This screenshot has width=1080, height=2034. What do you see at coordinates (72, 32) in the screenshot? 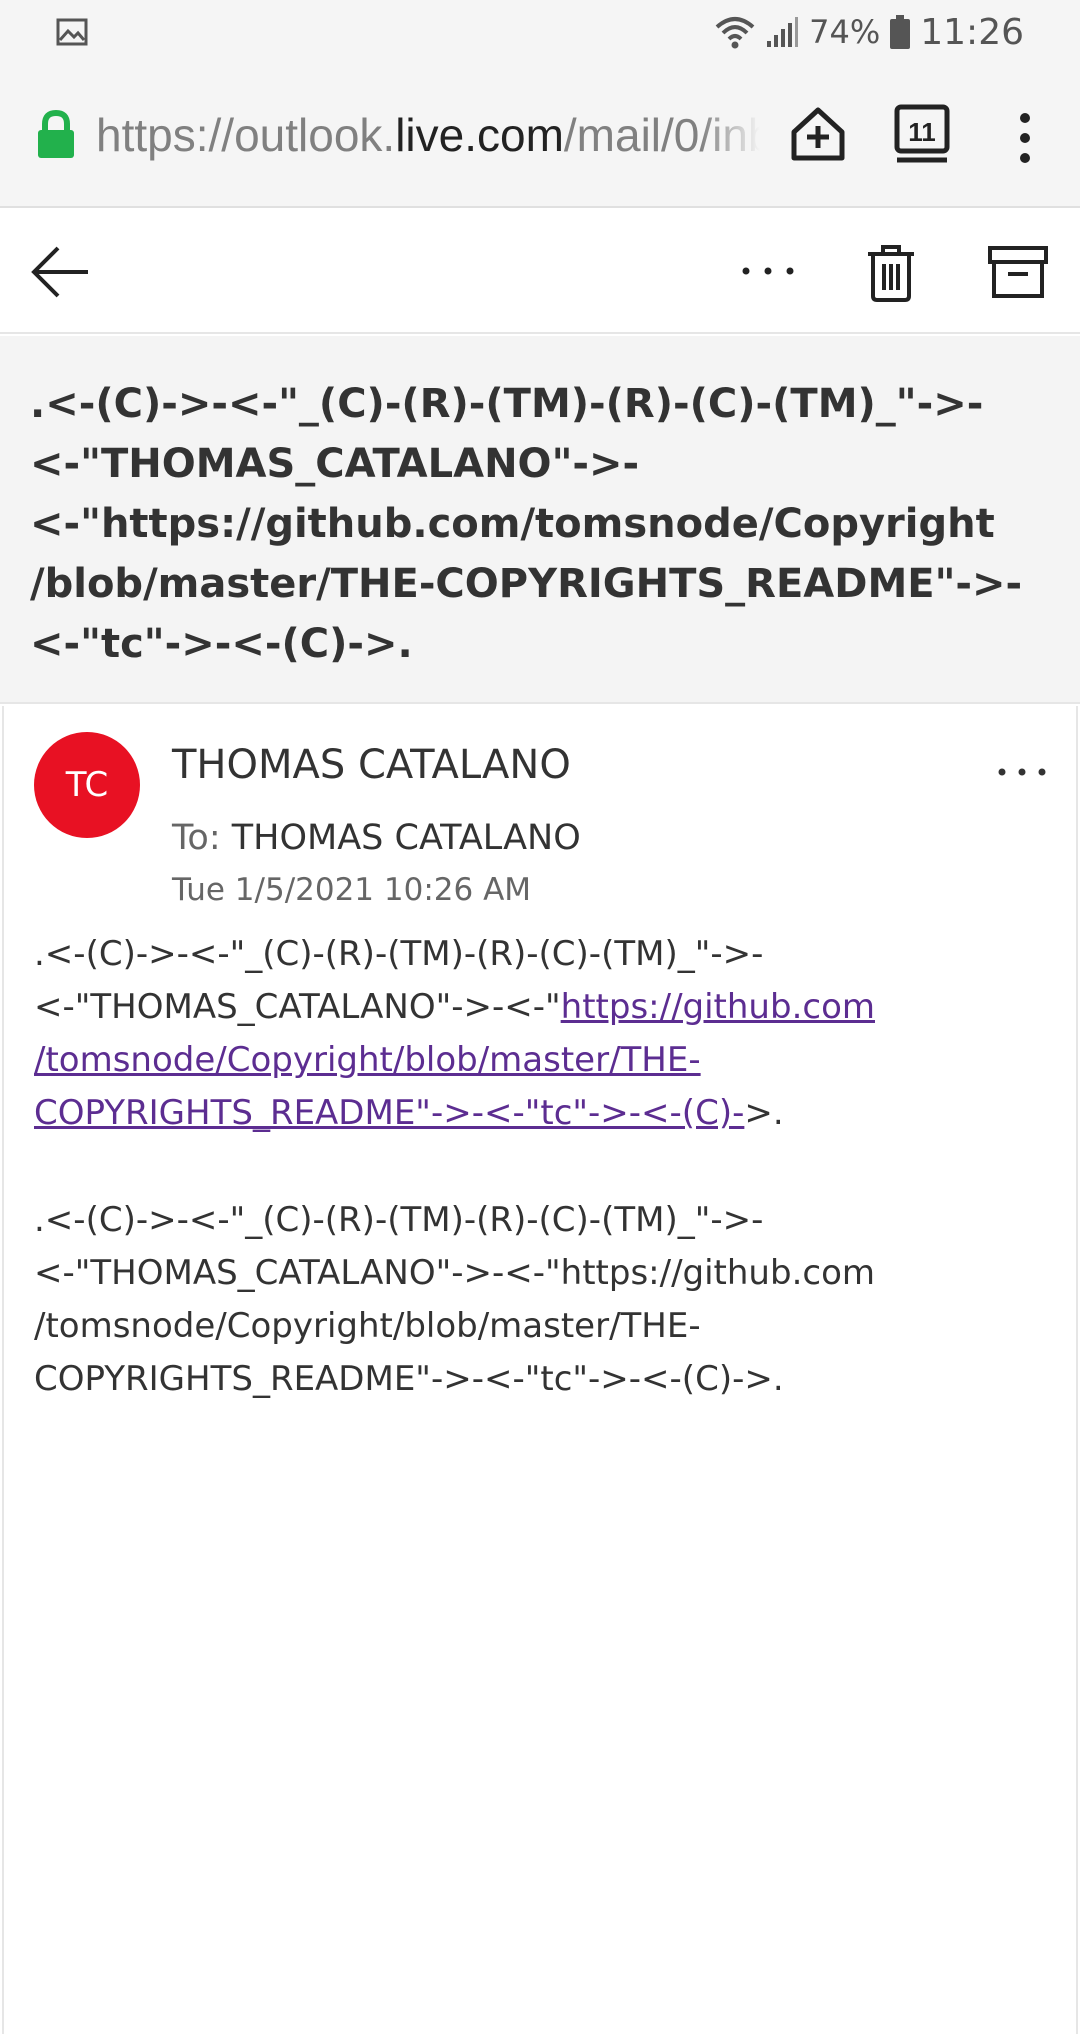
I see `gallery-icon` at bounding box center [72, 32].